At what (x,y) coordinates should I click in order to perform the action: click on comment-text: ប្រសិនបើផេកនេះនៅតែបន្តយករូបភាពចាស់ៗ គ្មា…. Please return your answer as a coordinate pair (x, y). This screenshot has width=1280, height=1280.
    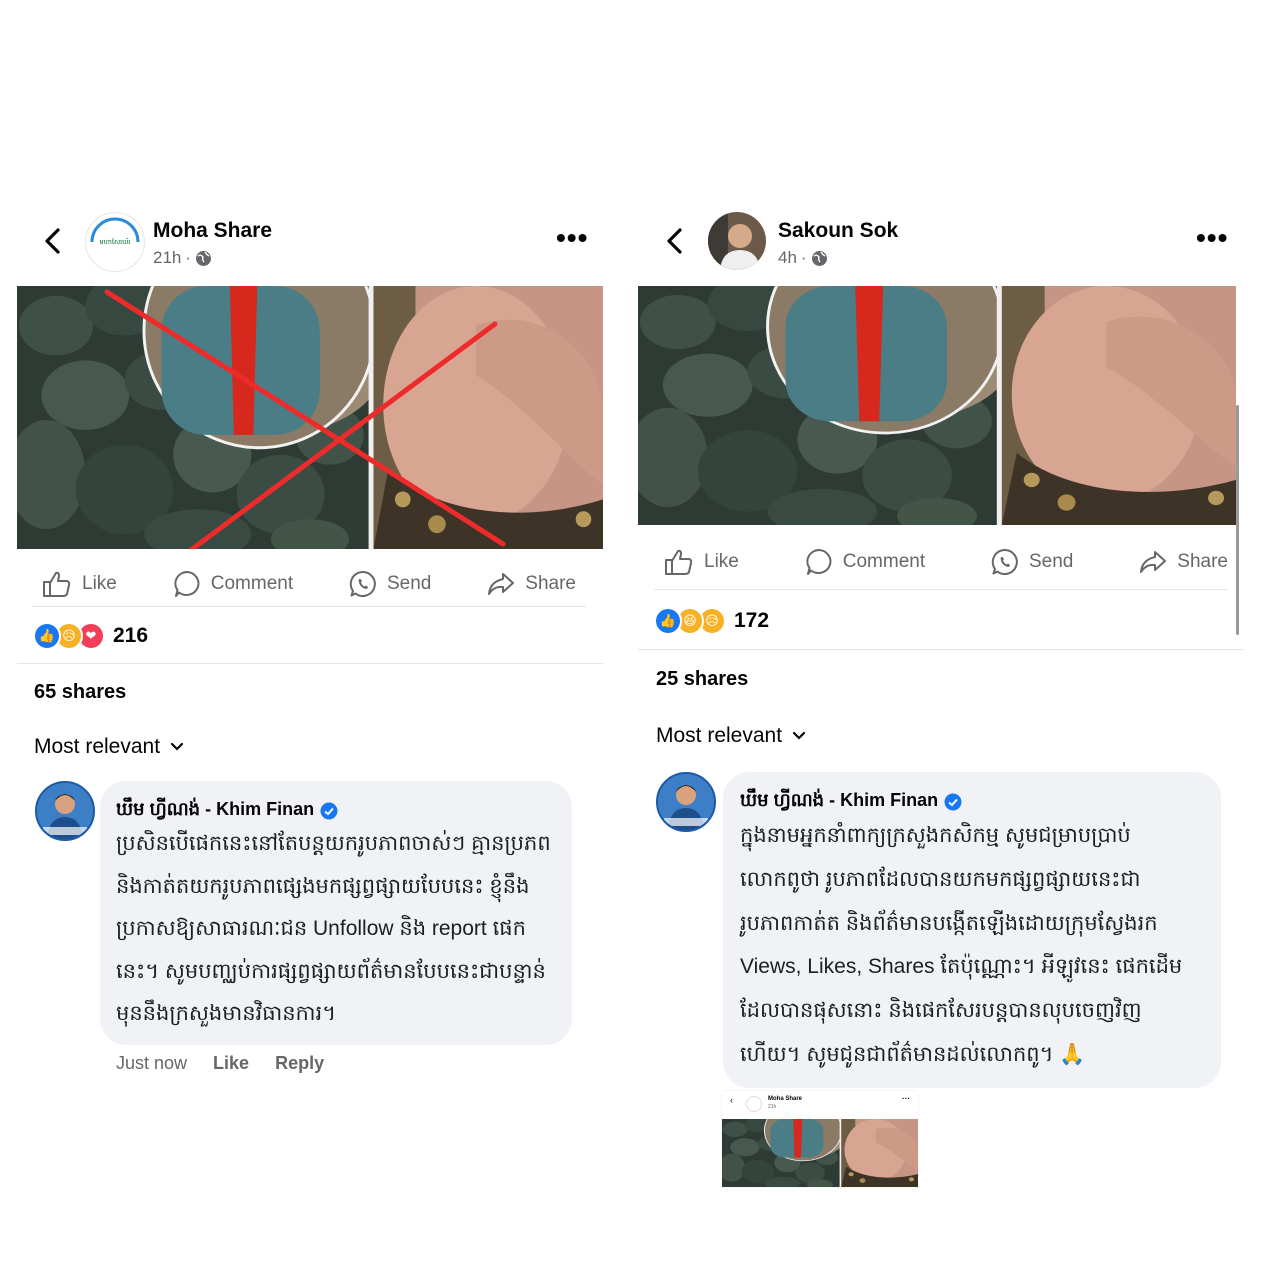
    Looking at the image, I should click on (333, 929).